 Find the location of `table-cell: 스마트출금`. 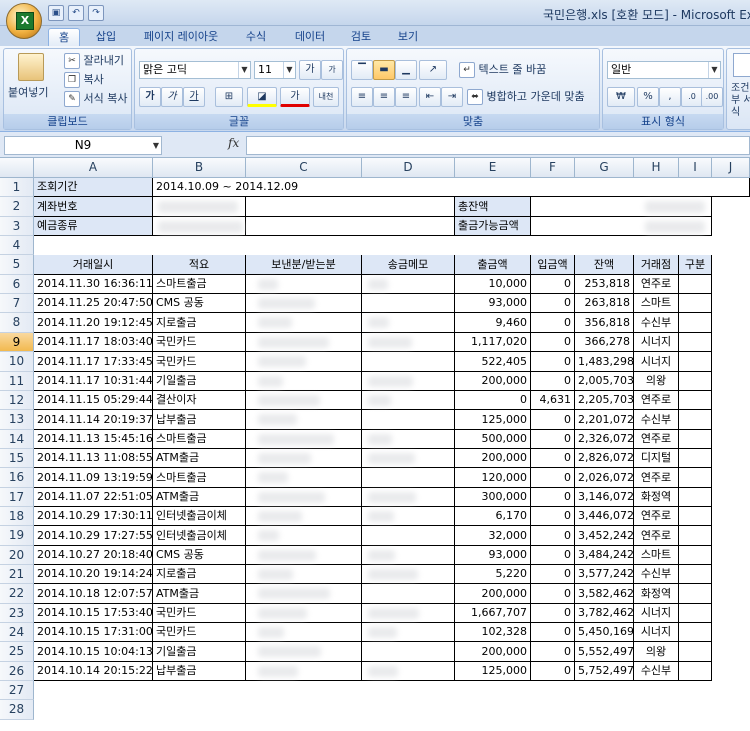

table-cell: 스마트출금 is located at coordinates (199, 284).